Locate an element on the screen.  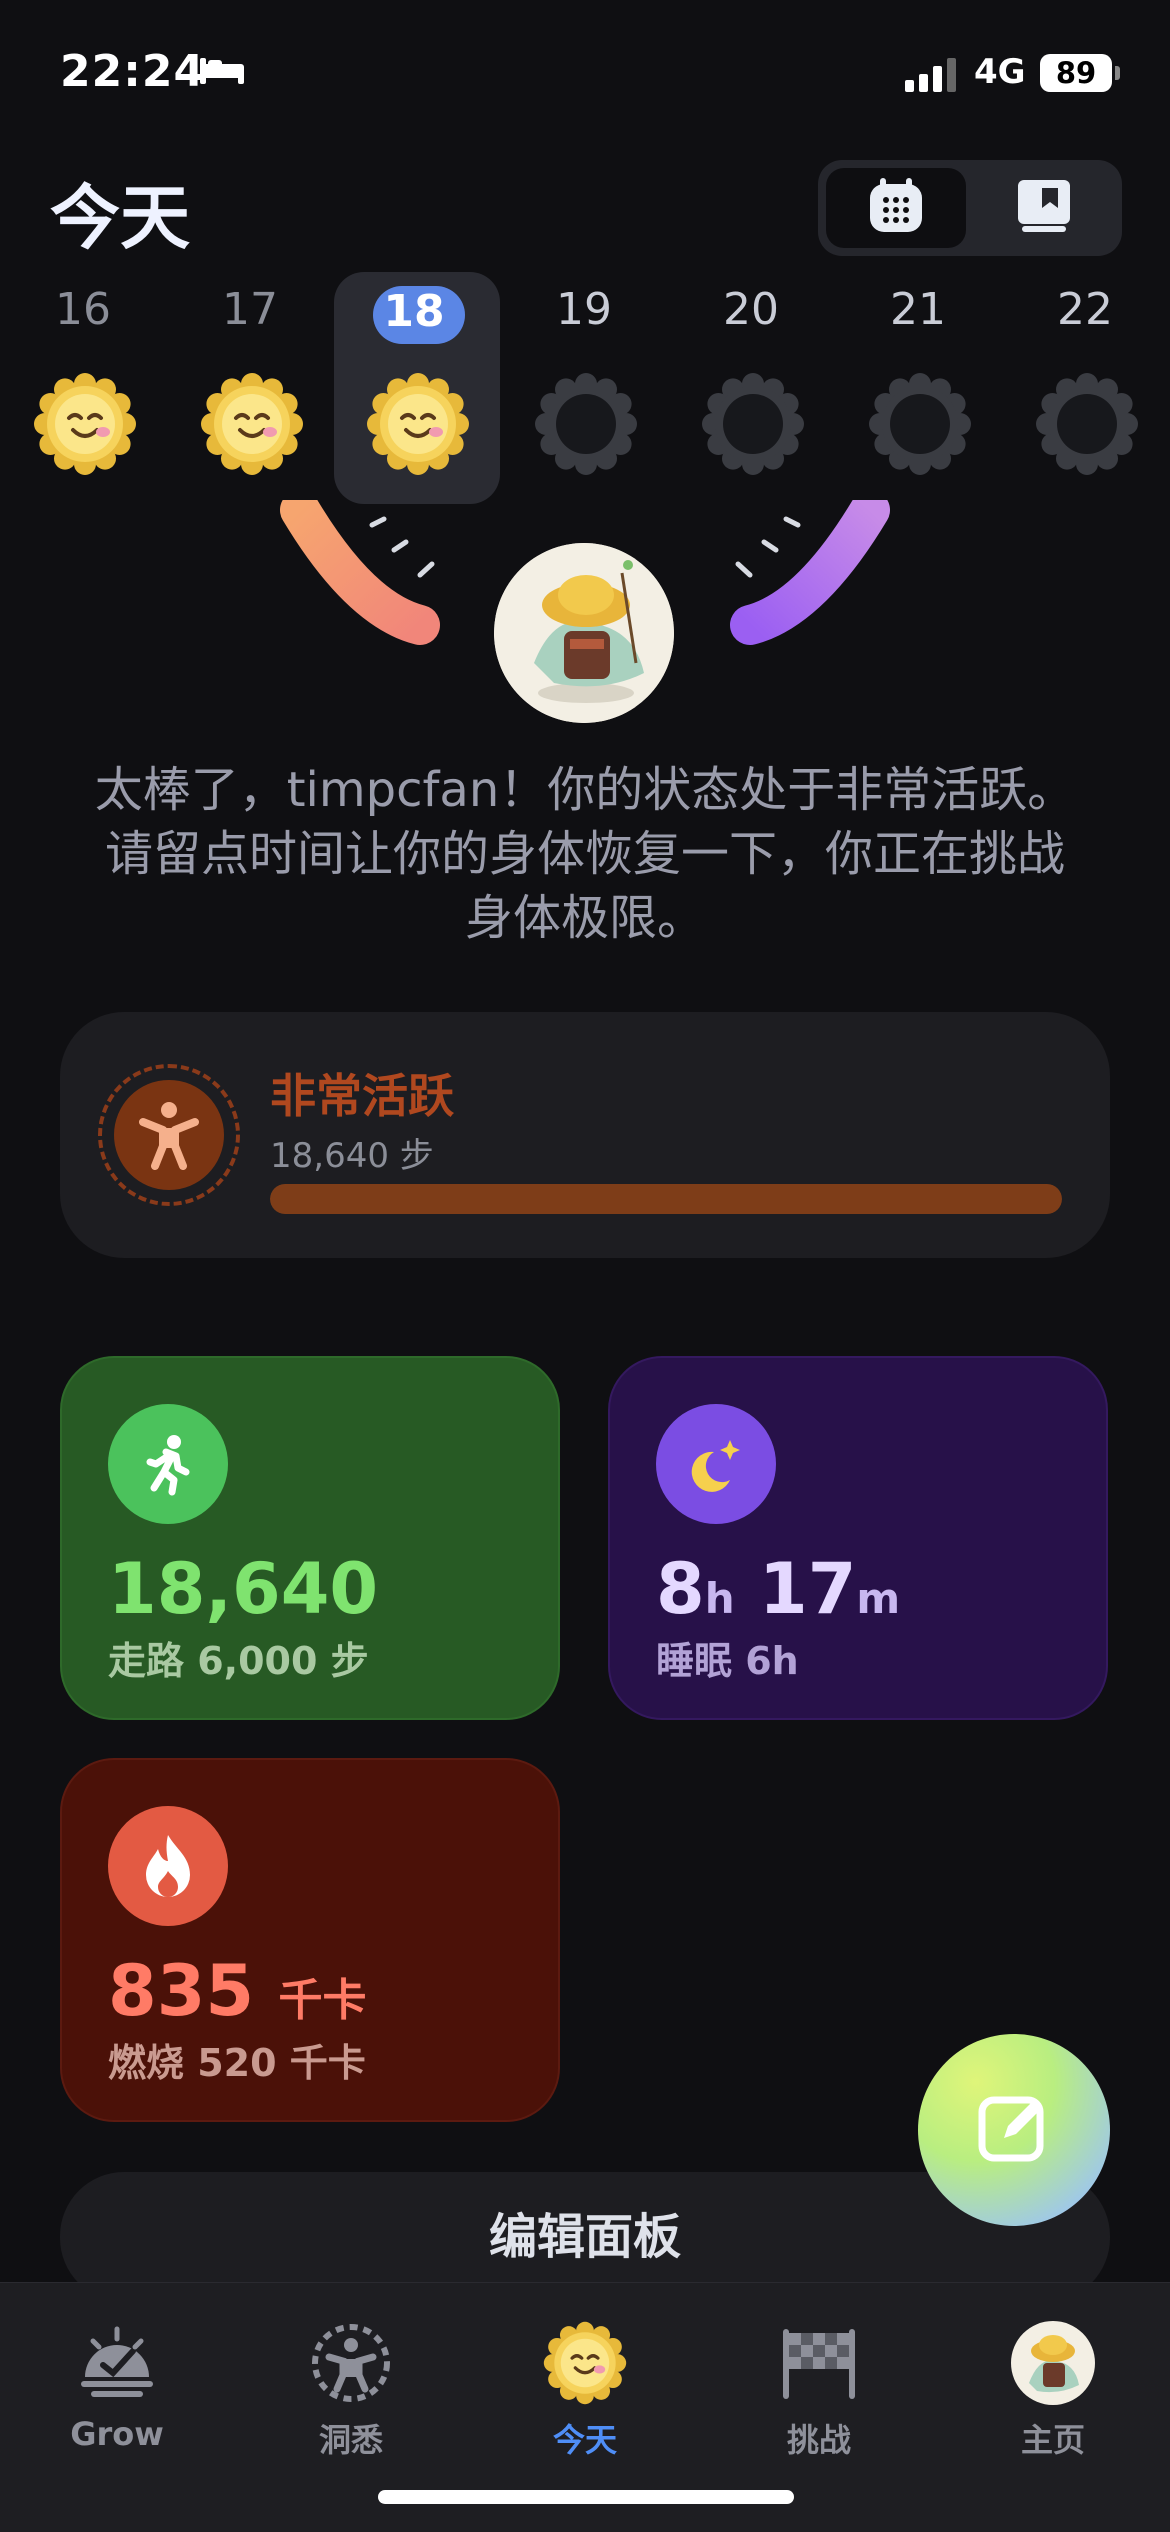
calendar-view-button is located at coordinates (896, 208).